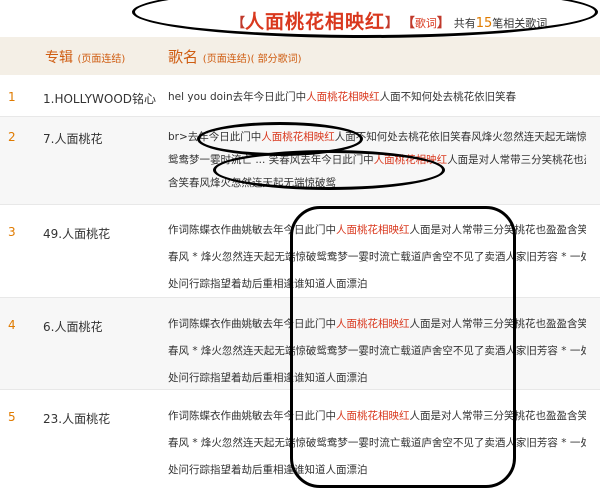  What do you see at coordinates (516, 160) in the screenshot?
I see `lyric-text: 人面是对人常带三分笑桃花也盈盈` at bounding box center [516, 160].